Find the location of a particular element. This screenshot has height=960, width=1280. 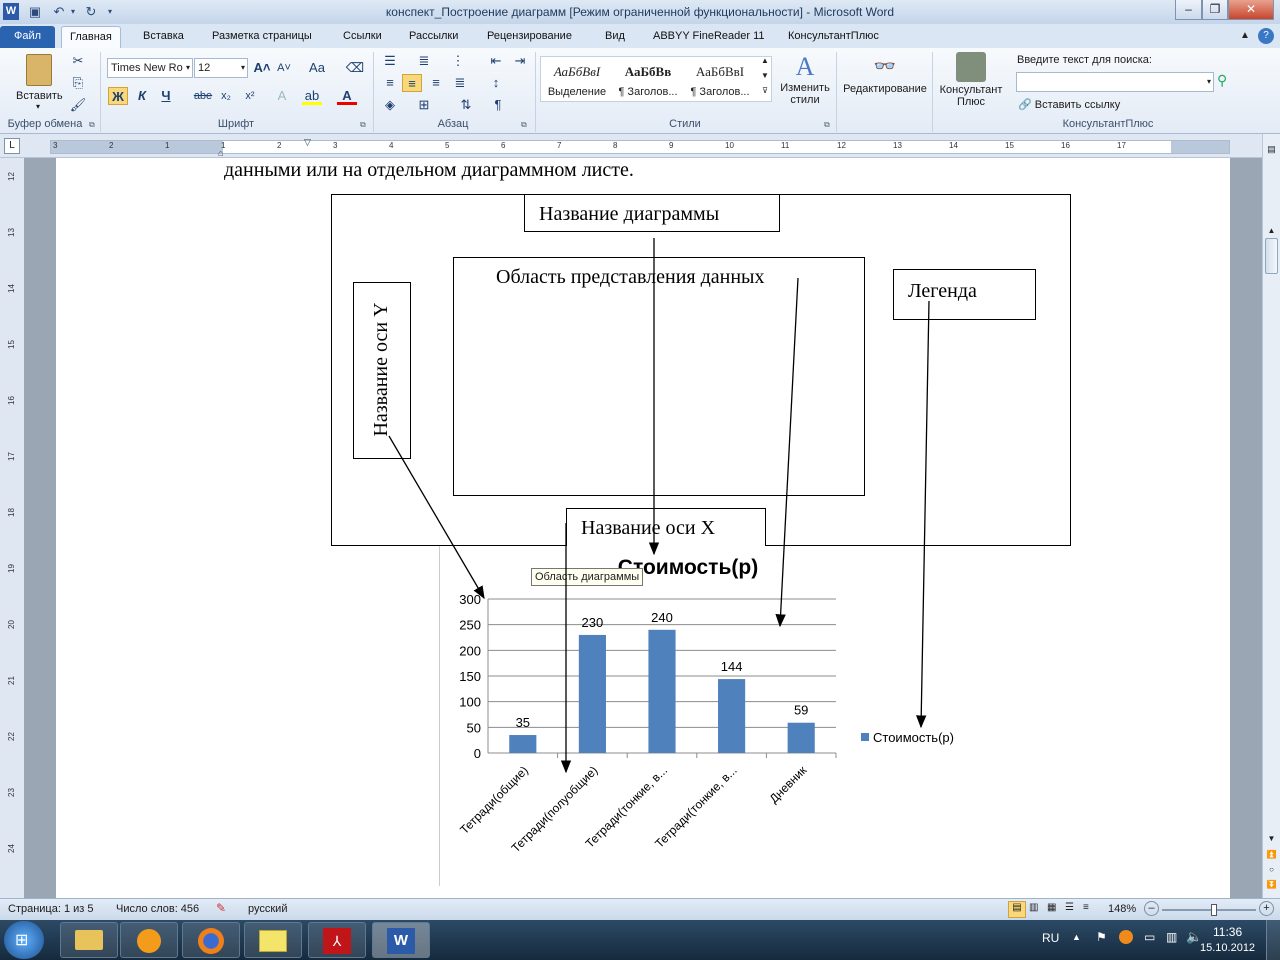

format-painter-icon: 🖌 is located at coordinates (78, 105).